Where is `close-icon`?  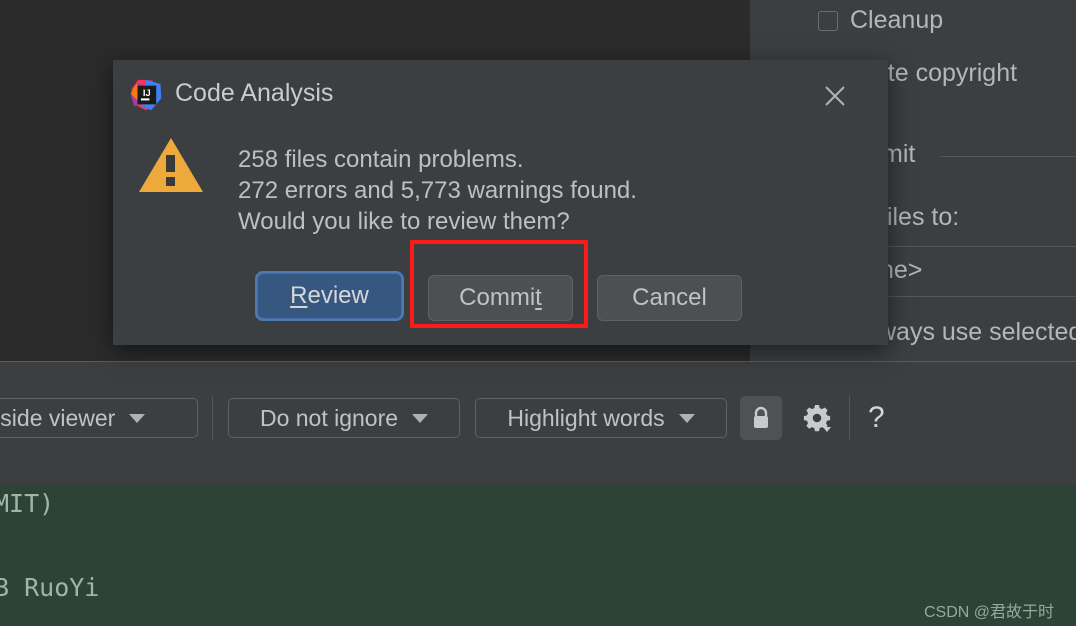 close-icon is located at coordinates (835, 96).